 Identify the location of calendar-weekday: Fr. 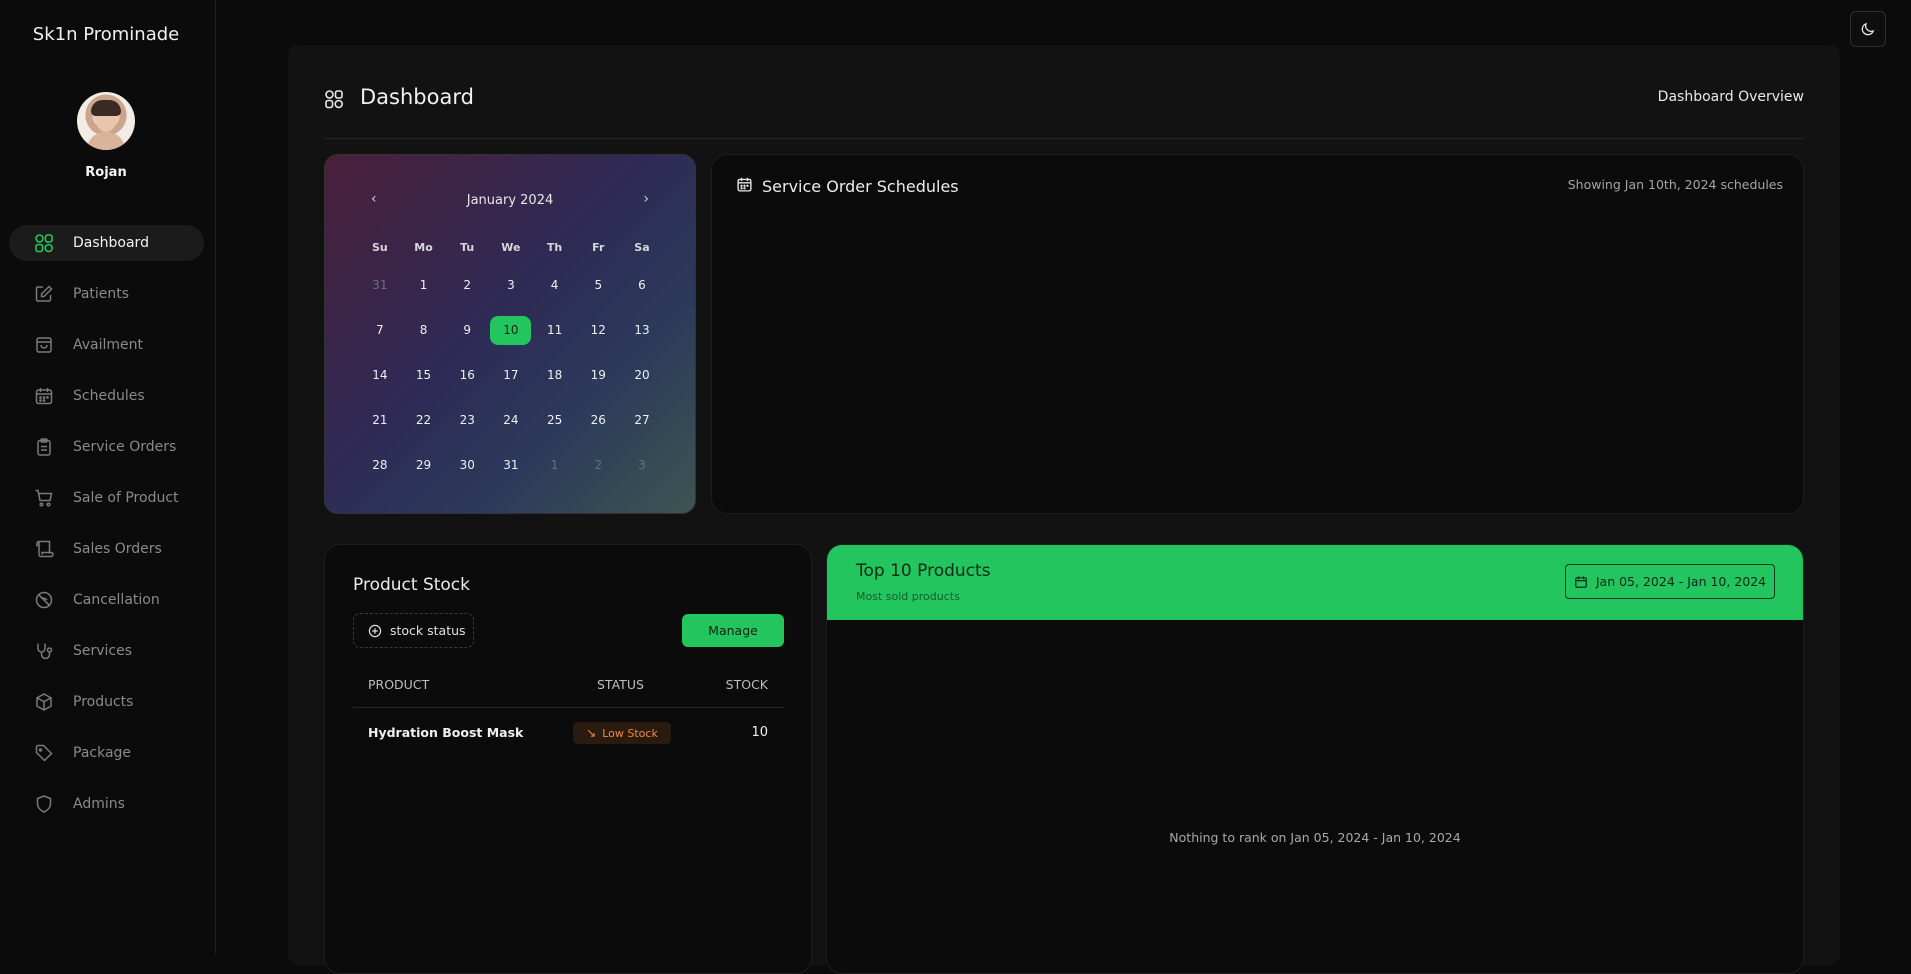
(598, 247).